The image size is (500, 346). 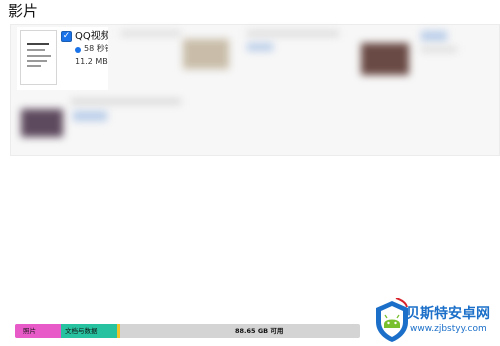 I want to click on watermark: 贝斯特安卓网 www.zjbstyy.com, so click(x=436, y=321).